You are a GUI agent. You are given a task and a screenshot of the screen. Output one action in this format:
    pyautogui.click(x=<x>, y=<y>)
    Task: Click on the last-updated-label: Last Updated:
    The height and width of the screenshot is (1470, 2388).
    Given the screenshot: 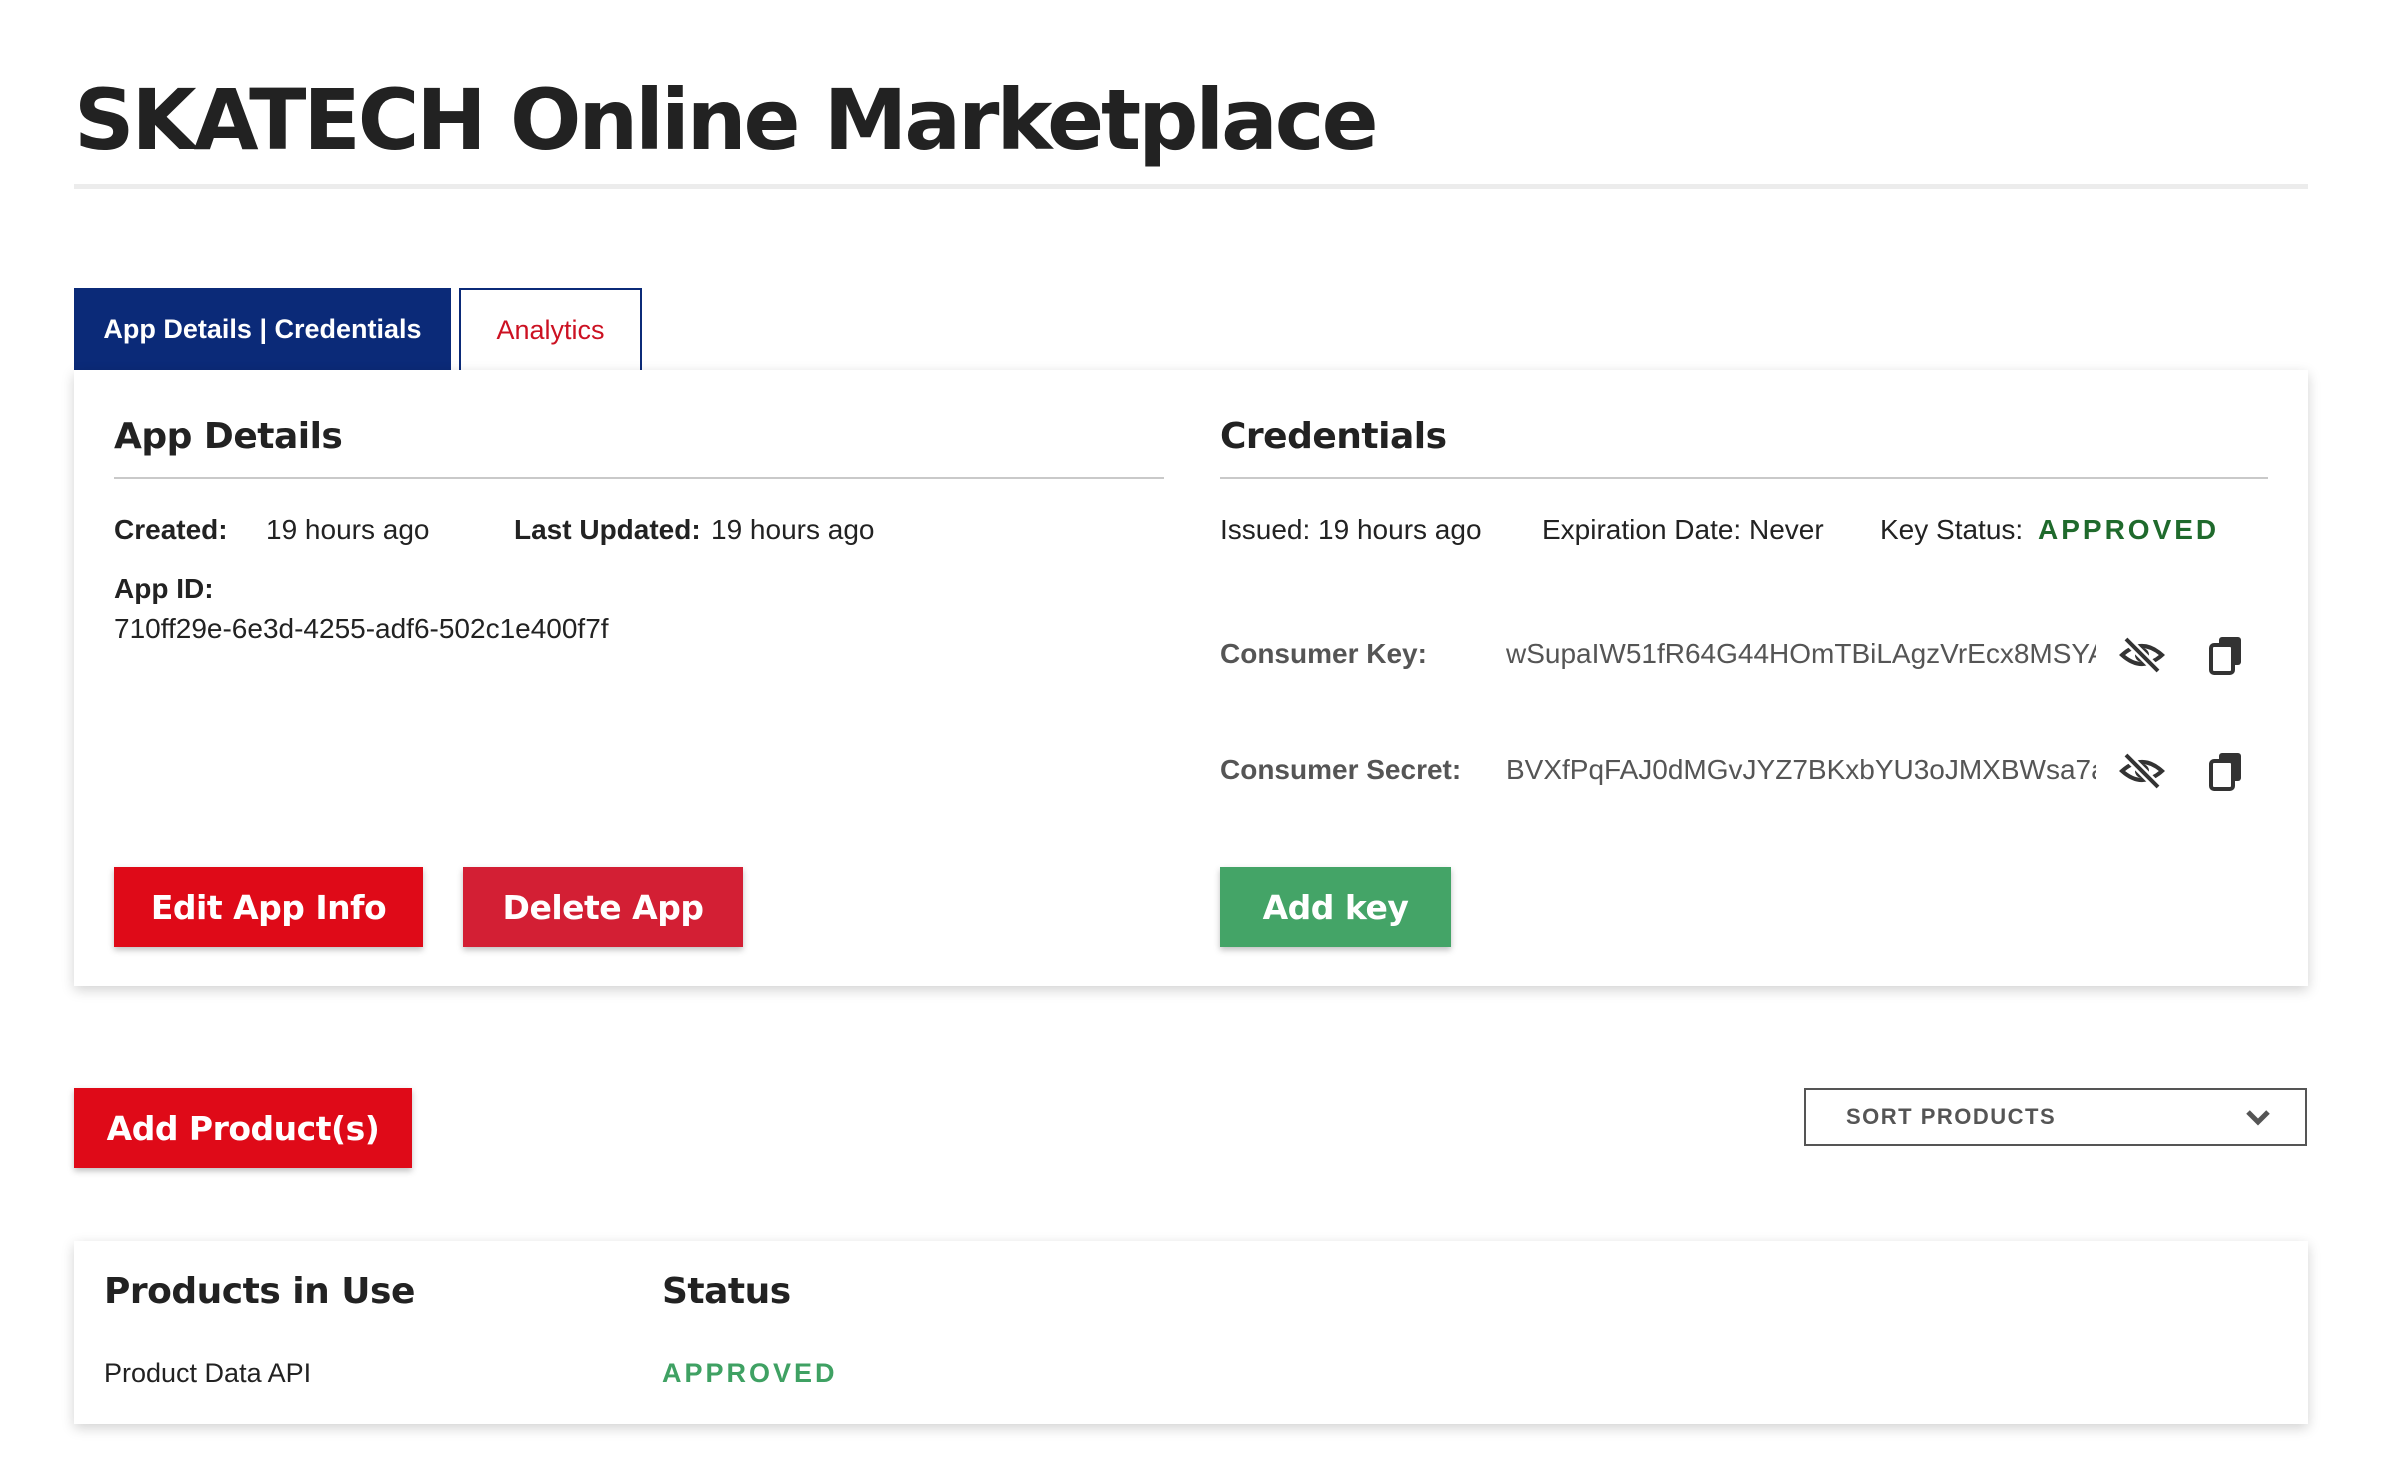 What is the action you would take?
    pyautogui.click(x=607, y=529)
    